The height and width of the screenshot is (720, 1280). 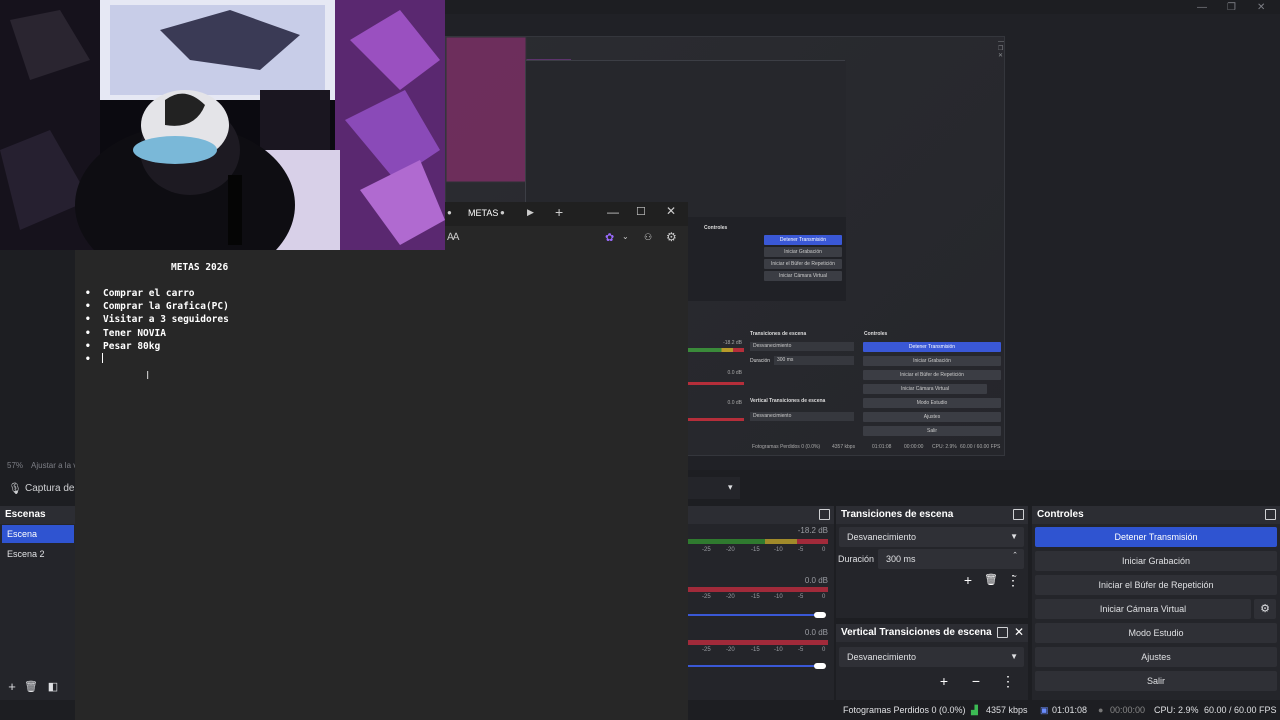 I want to click on nested-ctrl-5: Ajustes, so click(x=932, y=417).